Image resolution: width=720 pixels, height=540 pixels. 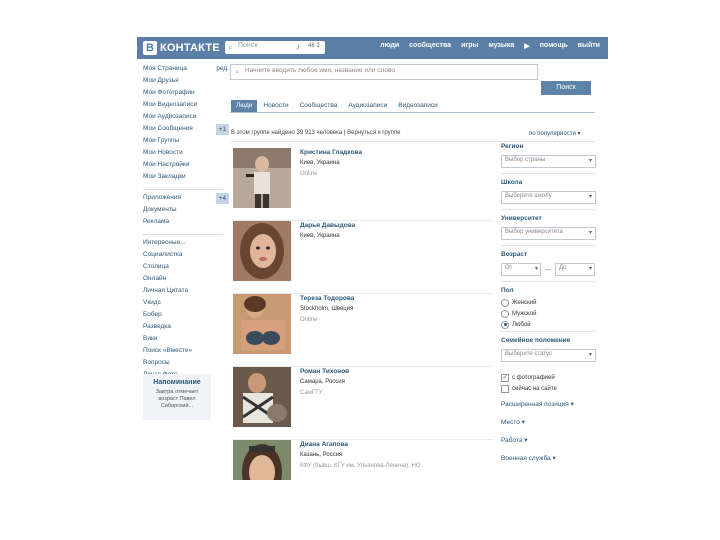 What do you see at coordinates (590, 161) in the screenshot?
I see `chevron-down-icon: ▾` at bounding box center [590, 161].